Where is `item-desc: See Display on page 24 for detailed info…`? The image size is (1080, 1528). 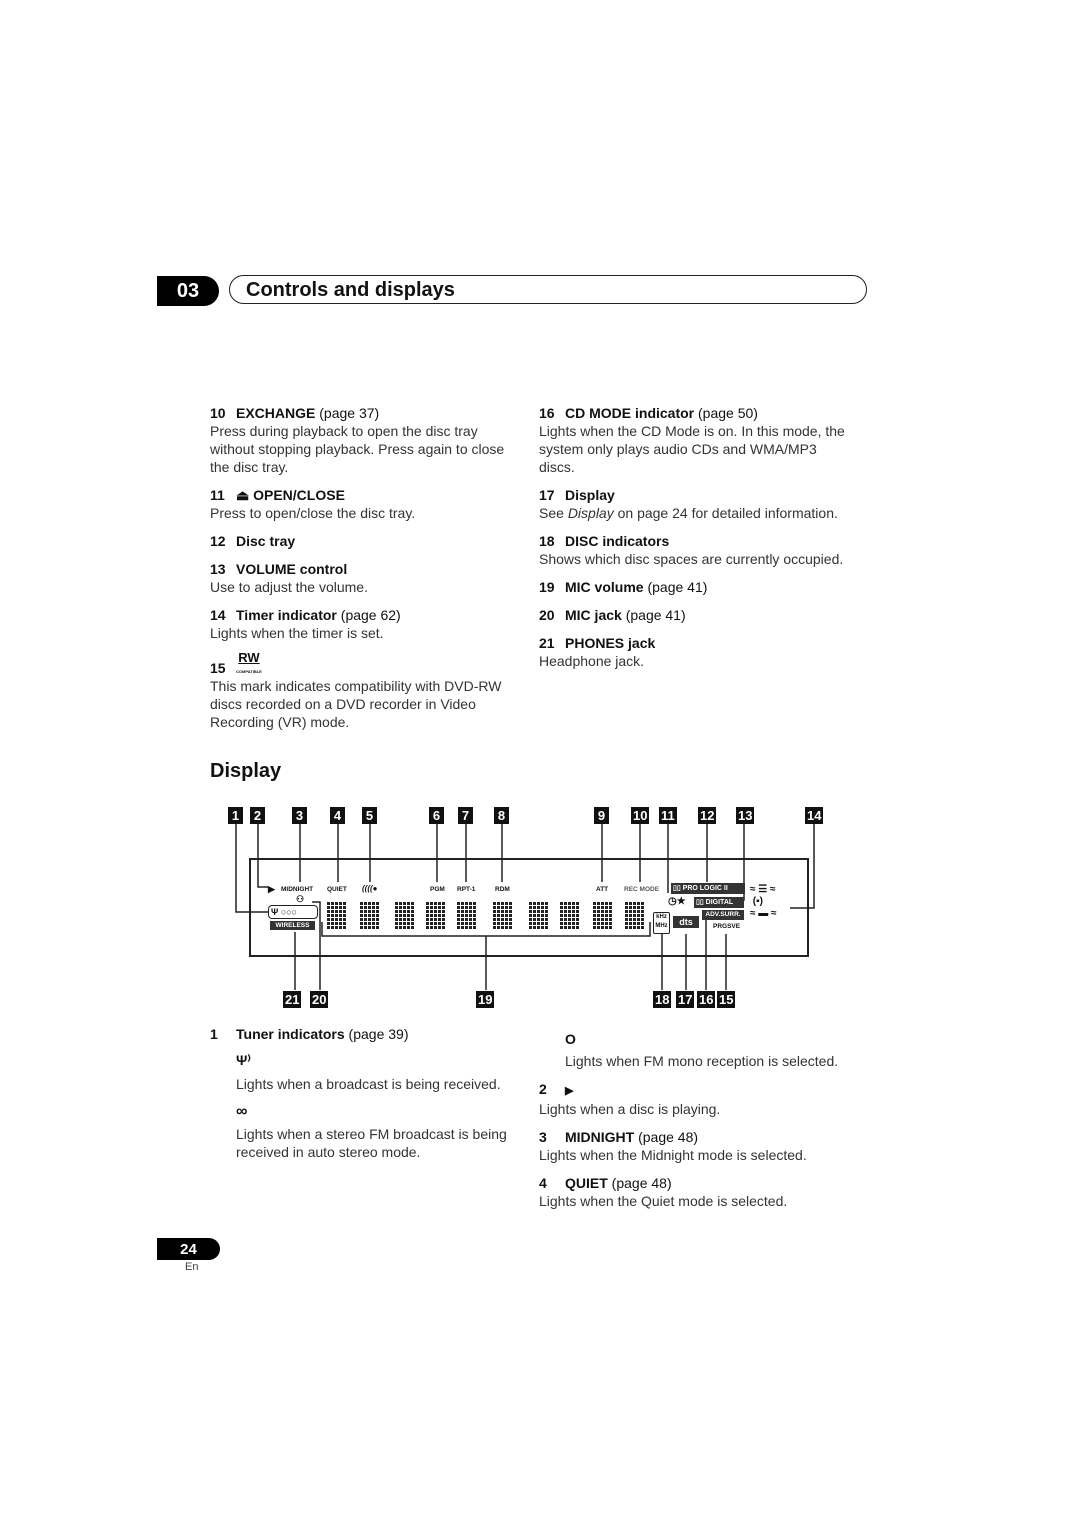
item-desc: See Display on page 24 for detailed info… is located at coordinates (688, 513).